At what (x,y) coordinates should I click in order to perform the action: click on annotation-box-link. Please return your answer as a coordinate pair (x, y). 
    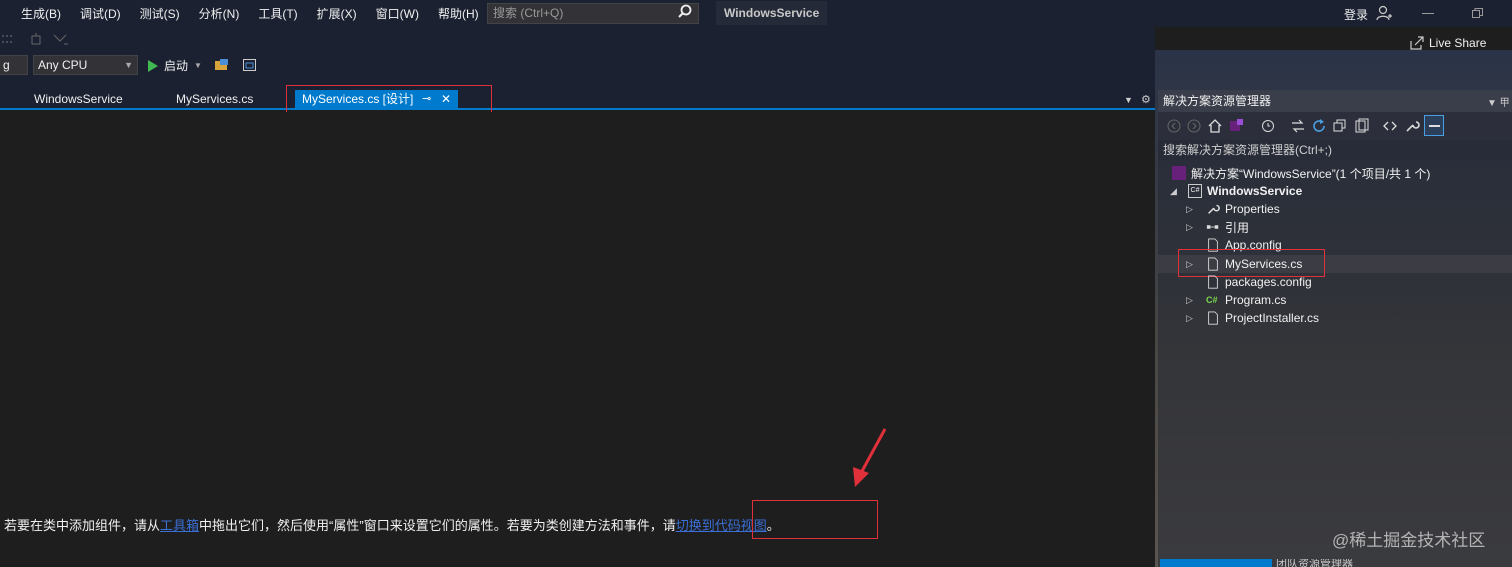
    Looking at the image, I should click on (815, 519).